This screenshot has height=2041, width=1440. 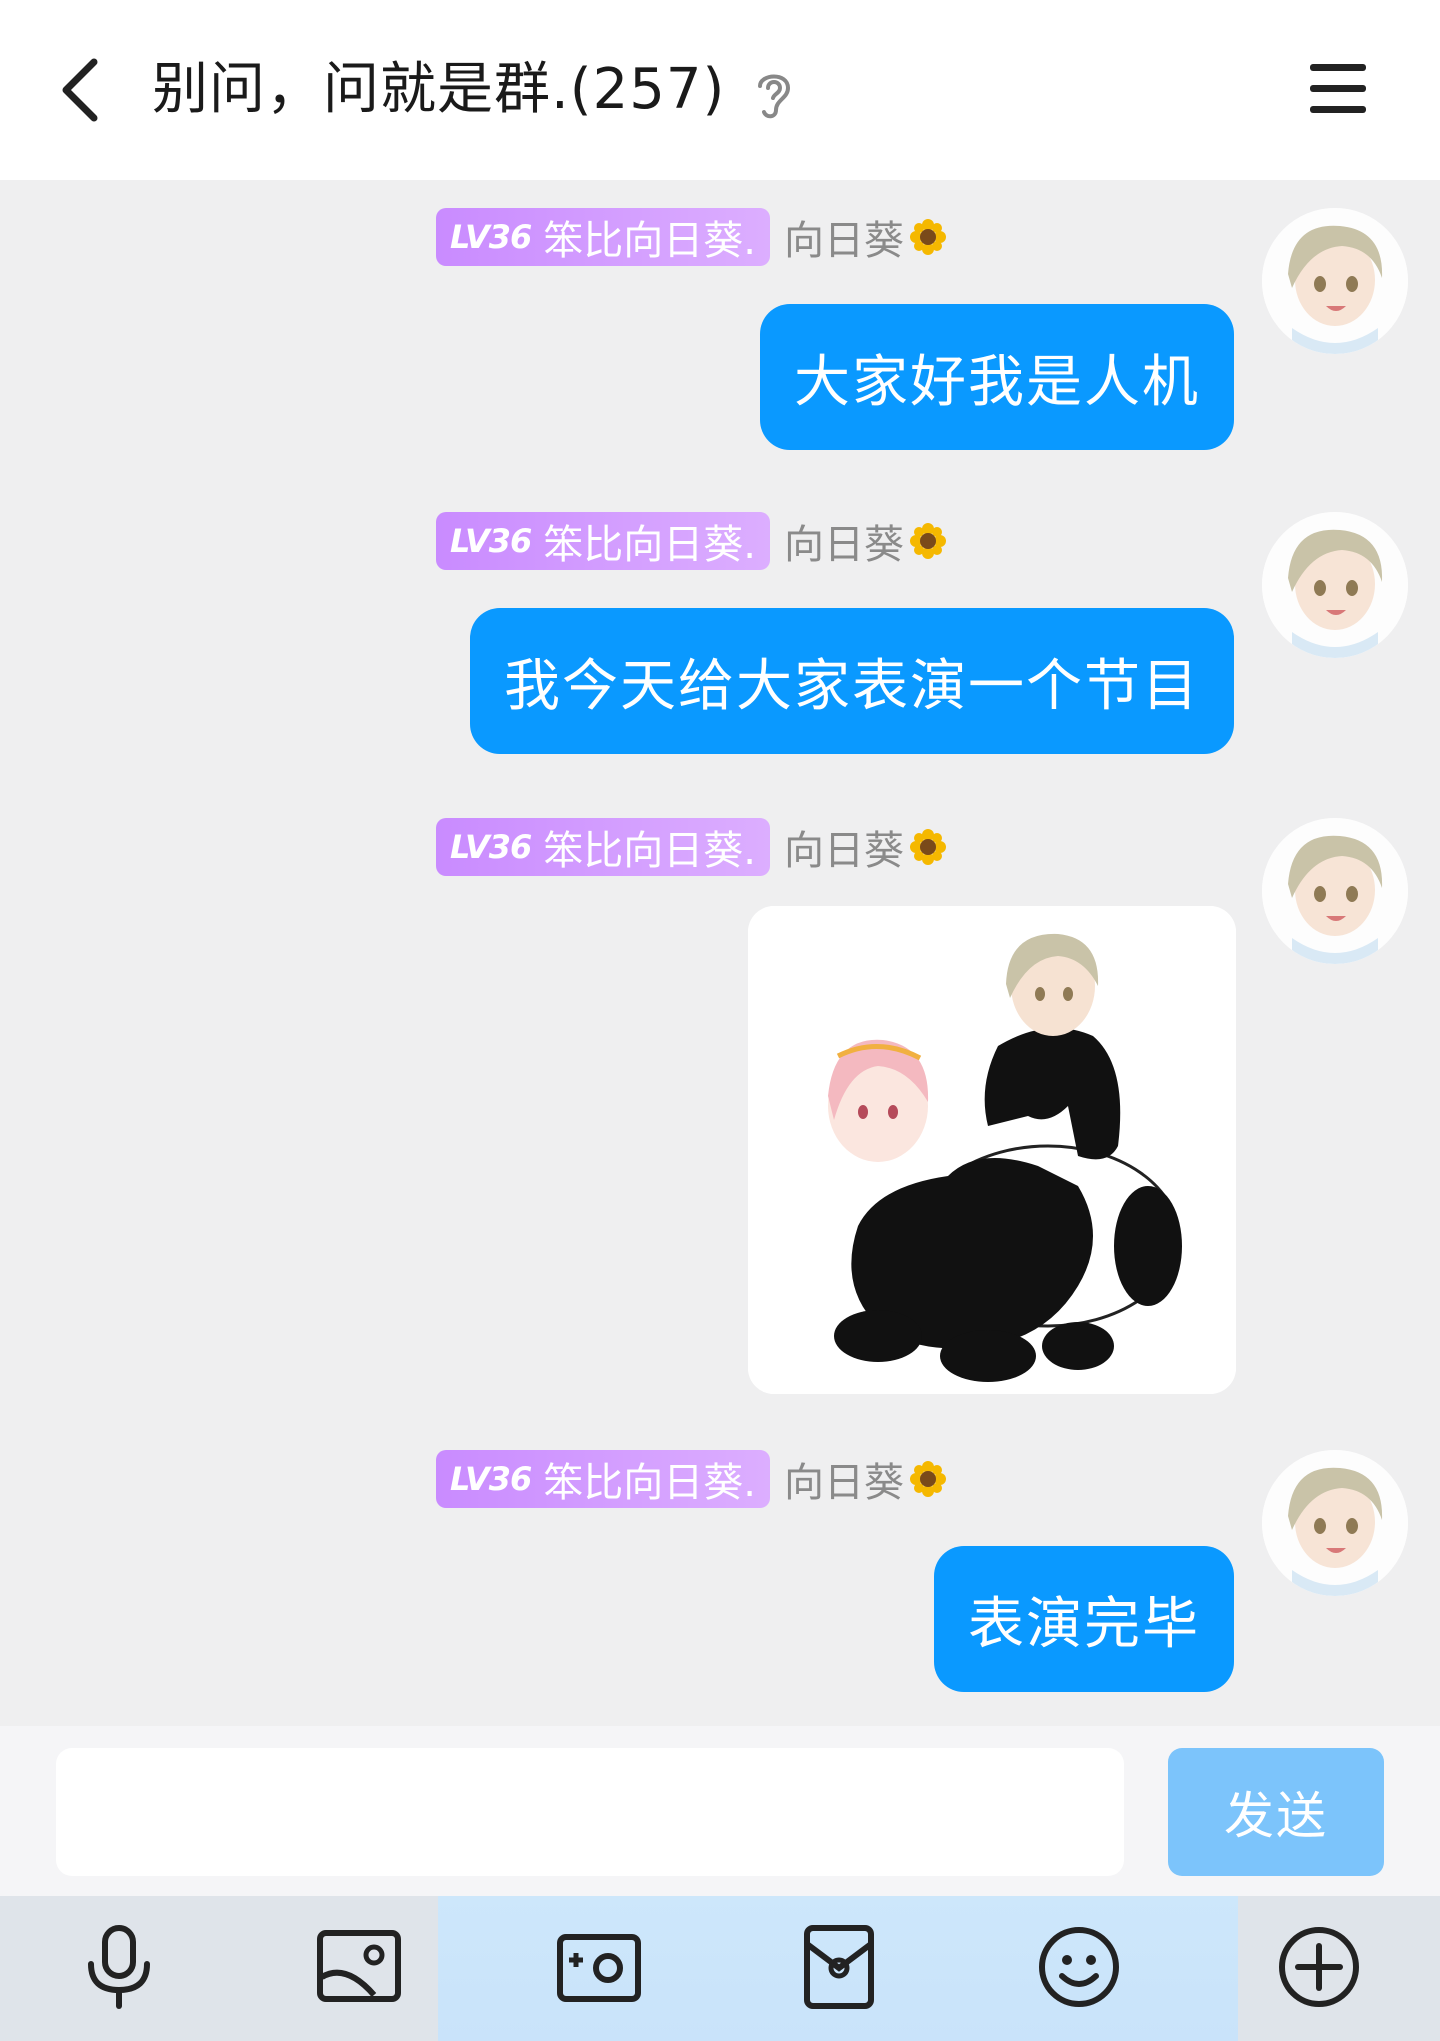 I want to click on hamburger-menu-icon, so click(x=1338, y=88).